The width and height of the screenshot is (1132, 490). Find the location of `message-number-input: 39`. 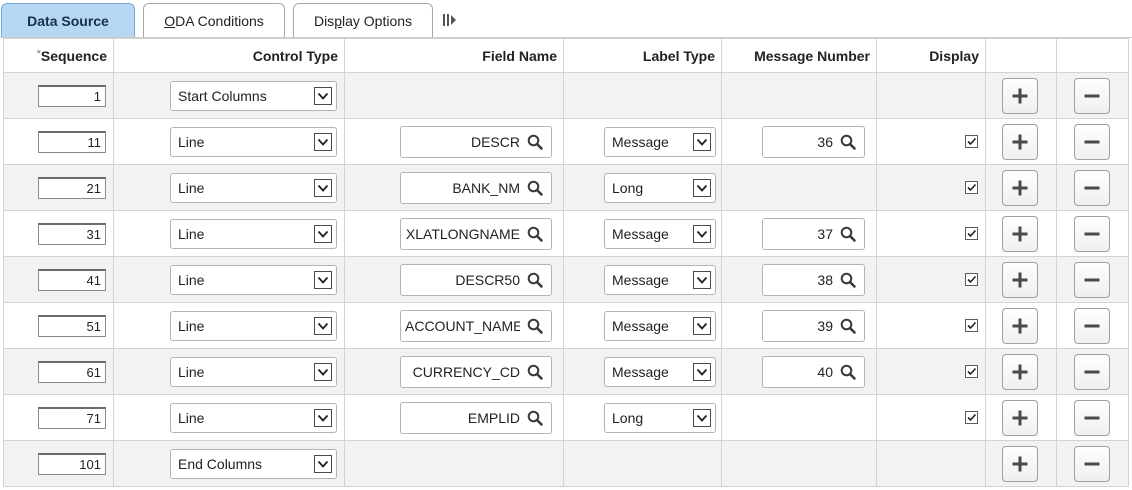

message-number-input: 39 is located at coordinates (813, 325).